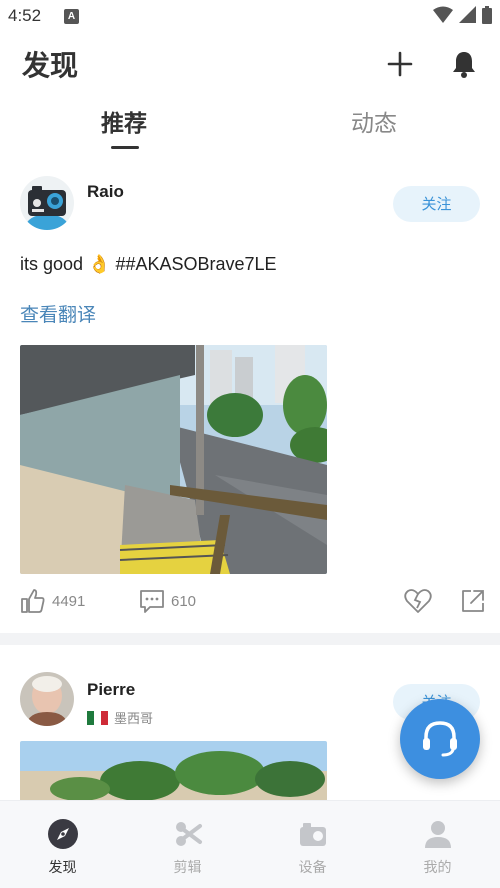 The width and height of the screenshot is (500, 888). I want to click on plus-icon, so click(400, 64).